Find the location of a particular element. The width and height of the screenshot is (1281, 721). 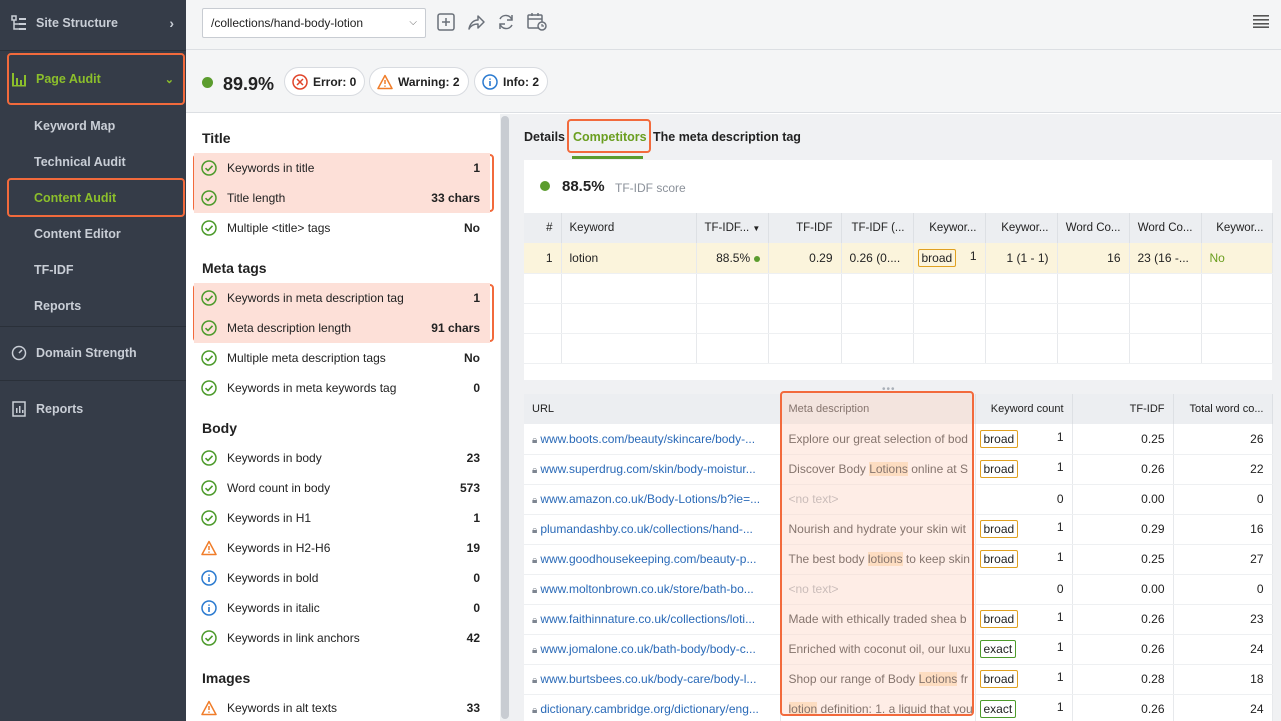

checklist-item: Keywords in meta keywords tag 0 is located at coordinates (342, 388).